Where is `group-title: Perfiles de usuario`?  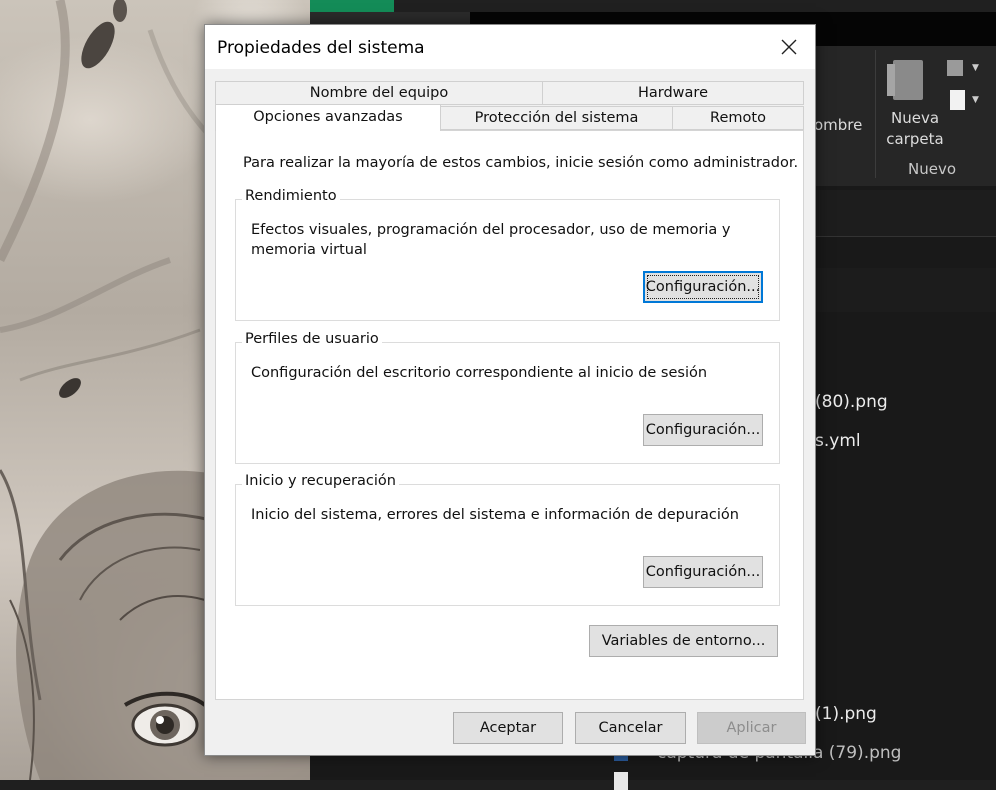 group-title: Perfiles de usuario is located at coordinates (312, 339).